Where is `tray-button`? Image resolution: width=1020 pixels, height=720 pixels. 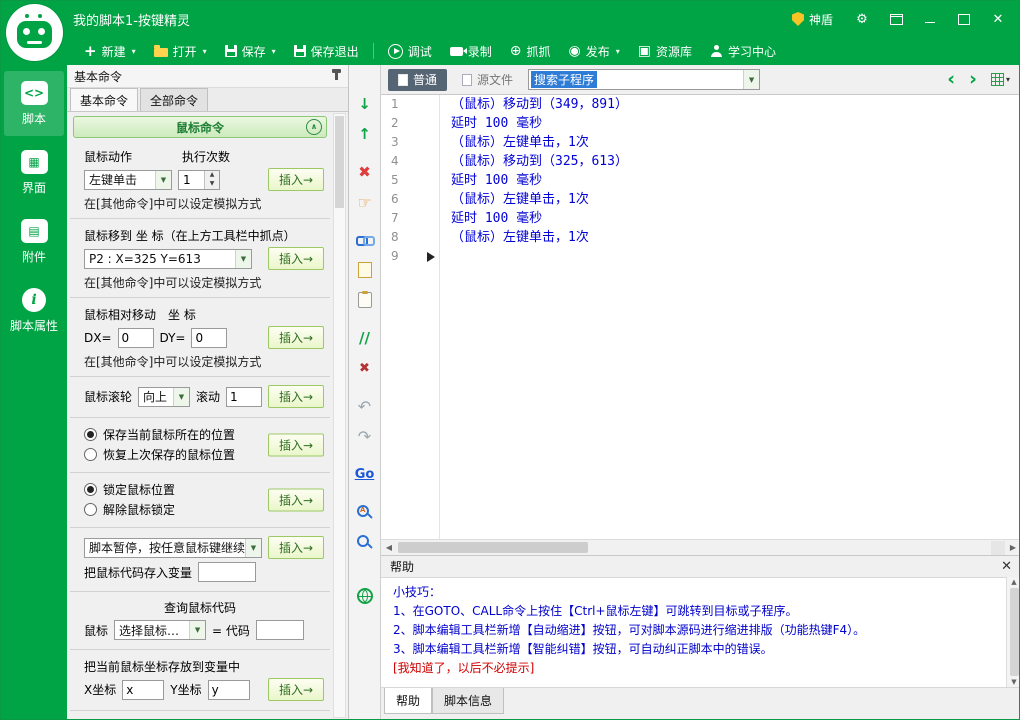 tray-button is located at coordinates (896, 19).